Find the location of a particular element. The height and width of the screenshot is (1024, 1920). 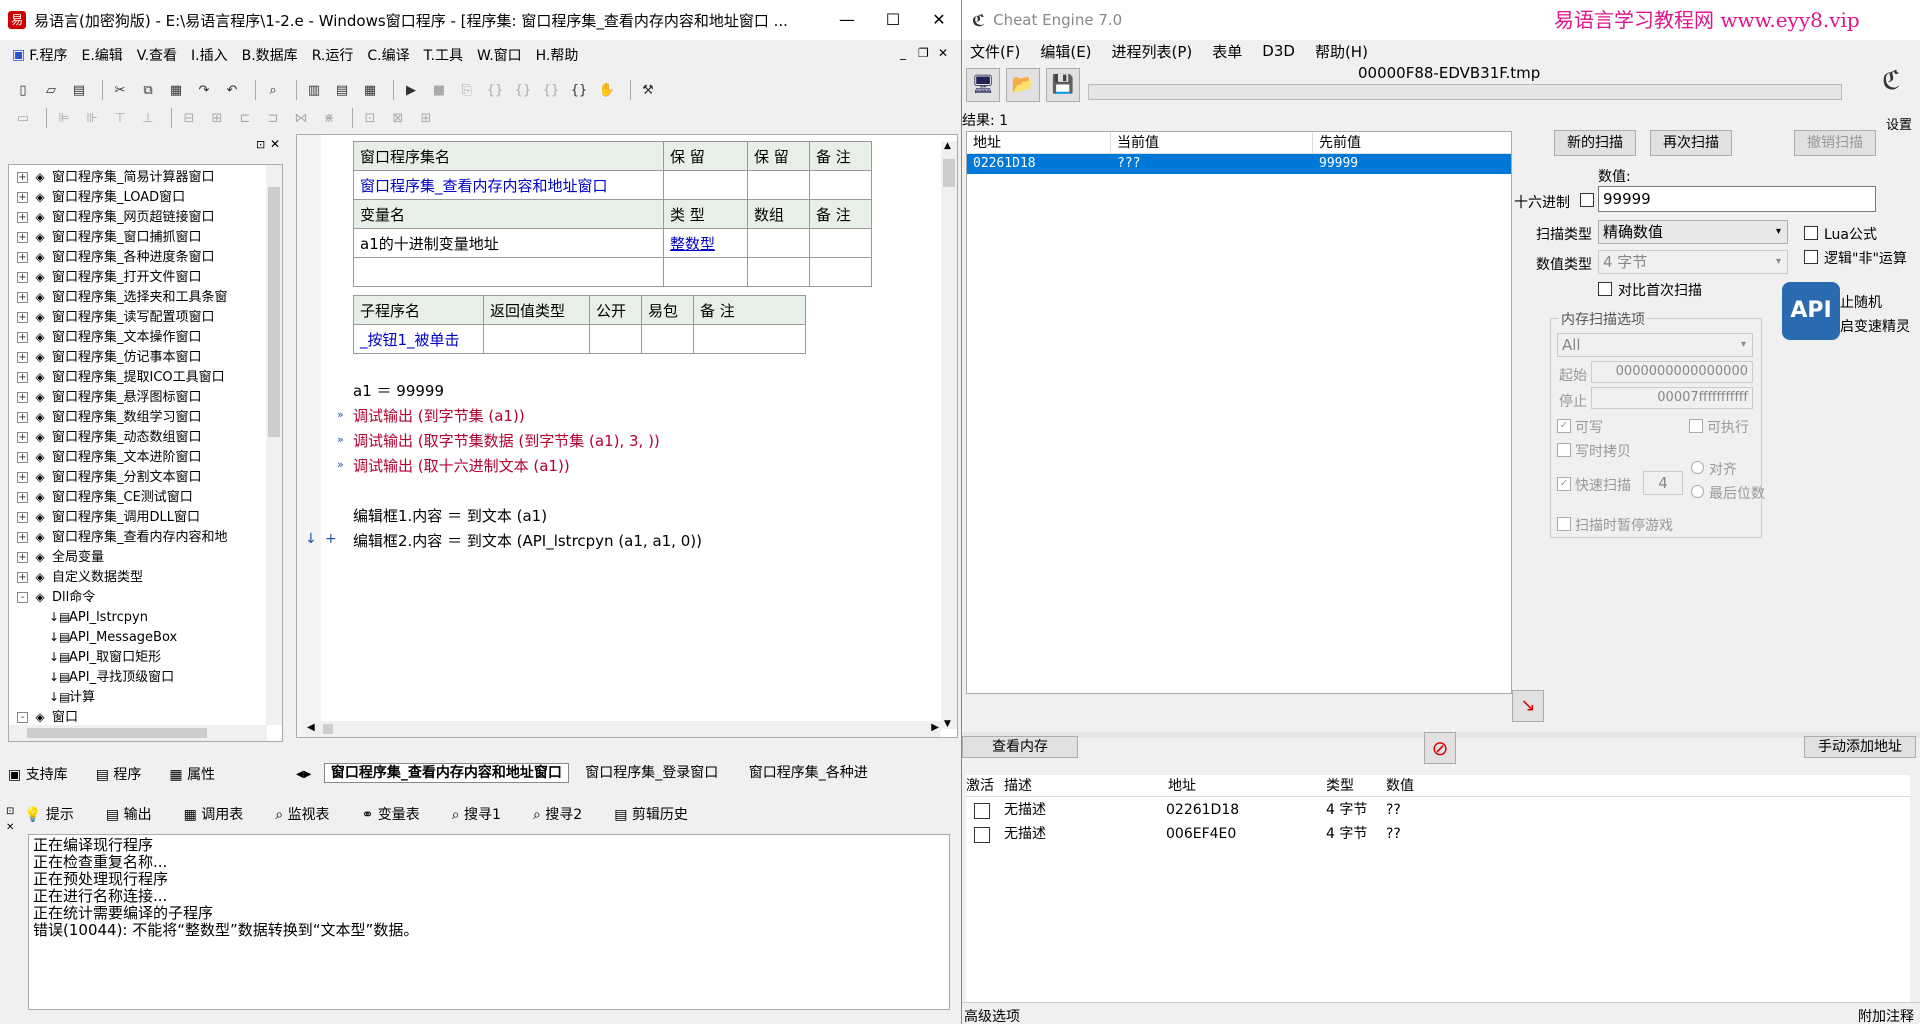

tree-item: + ◈ 窗口程序集_打开文件窗口 is located at coordinates (149, 277).